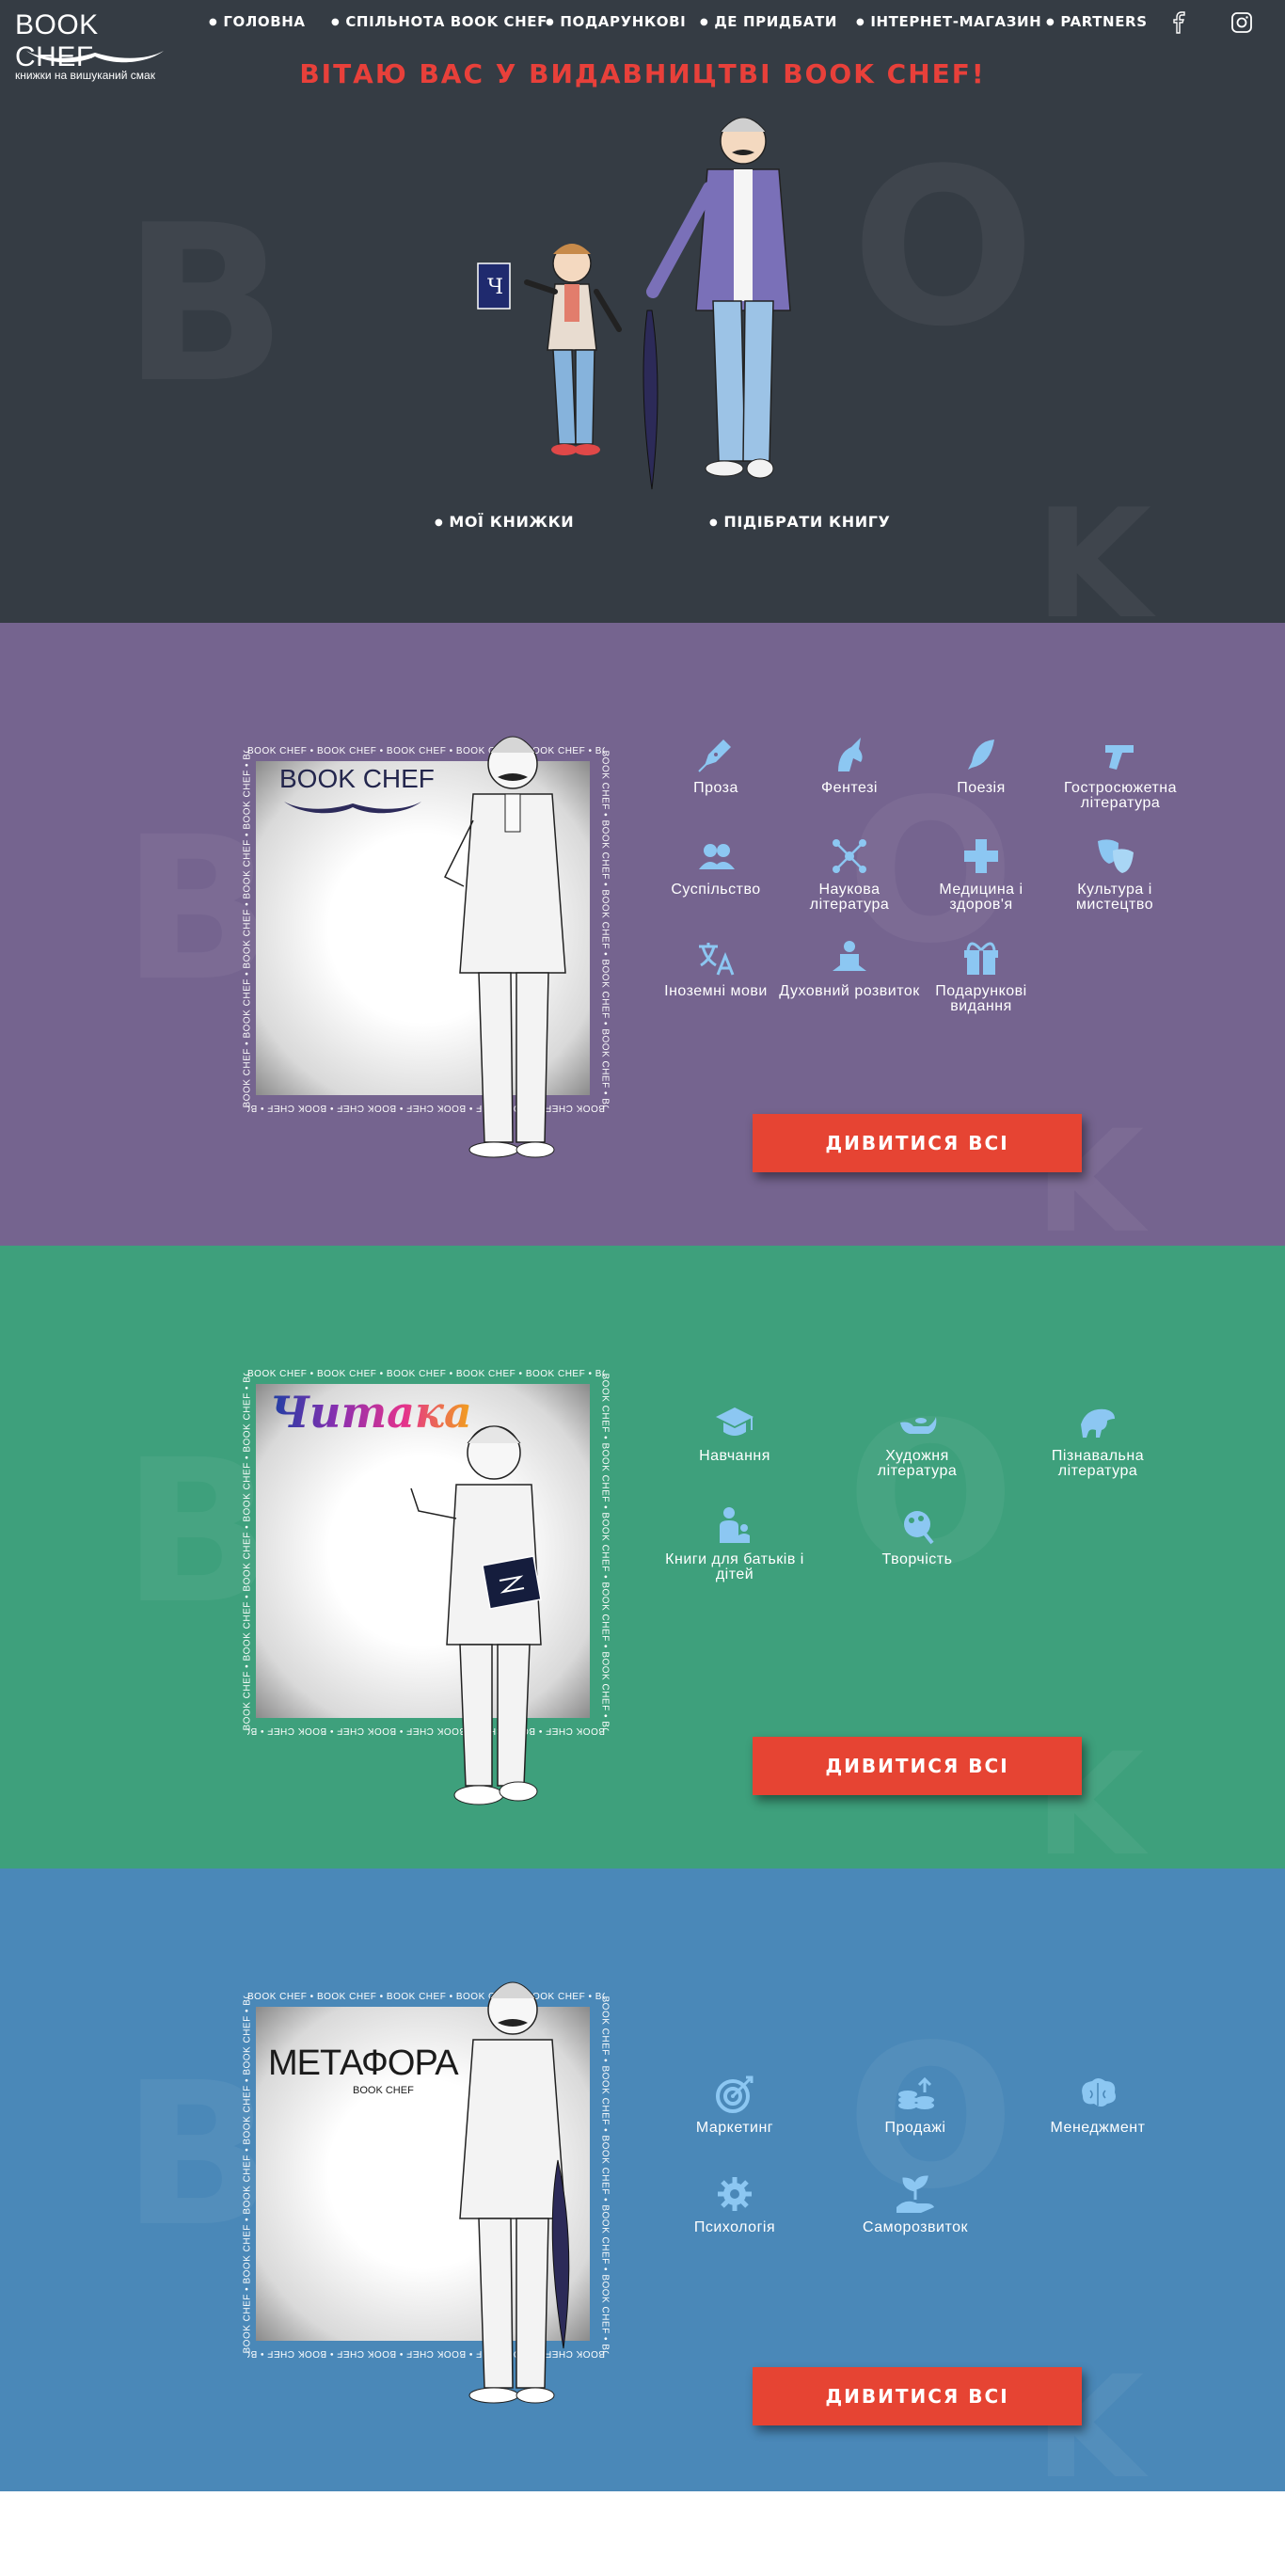  What do you see at coordinates (716, 890) in the screenshot?
I see `category-label: Суспільство` at bounding box center [716, 890].